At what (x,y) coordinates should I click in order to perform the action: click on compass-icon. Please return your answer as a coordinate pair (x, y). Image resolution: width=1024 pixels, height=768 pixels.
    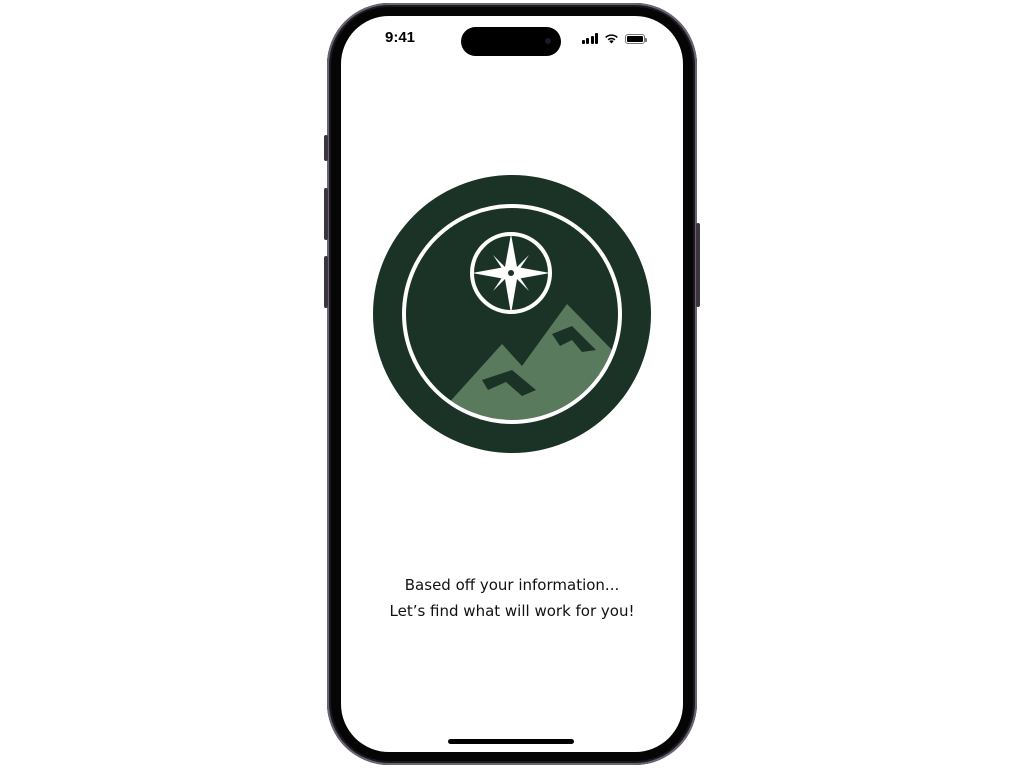
    Looking at the image, I should click on (511, 273).